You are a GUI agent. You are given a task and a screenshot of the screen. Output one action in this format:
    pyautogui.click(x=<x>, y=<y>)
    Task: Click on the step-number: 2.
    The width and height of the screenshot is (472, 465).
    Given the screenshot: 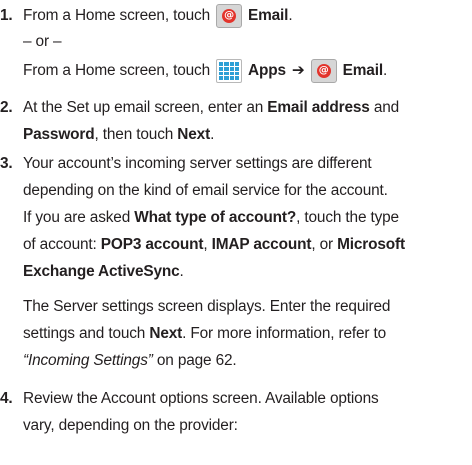 What is the action you would take?
    pyautogui.click(x=6, y=108)
    